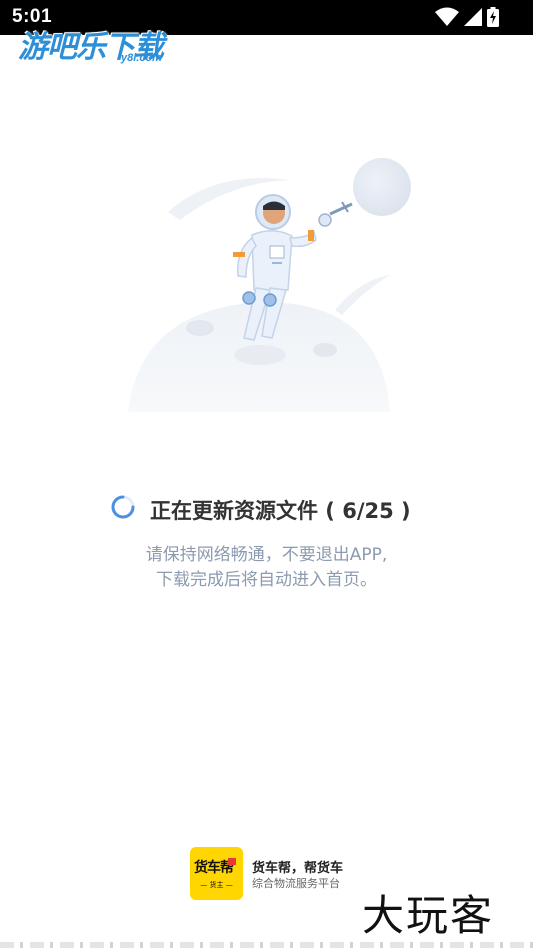  What do you see at coordinates (103, 45) in the screenshot?
I see `watermark-logo-top: 游吧乐下载 y8l.com` at bounding box center [103, 45].